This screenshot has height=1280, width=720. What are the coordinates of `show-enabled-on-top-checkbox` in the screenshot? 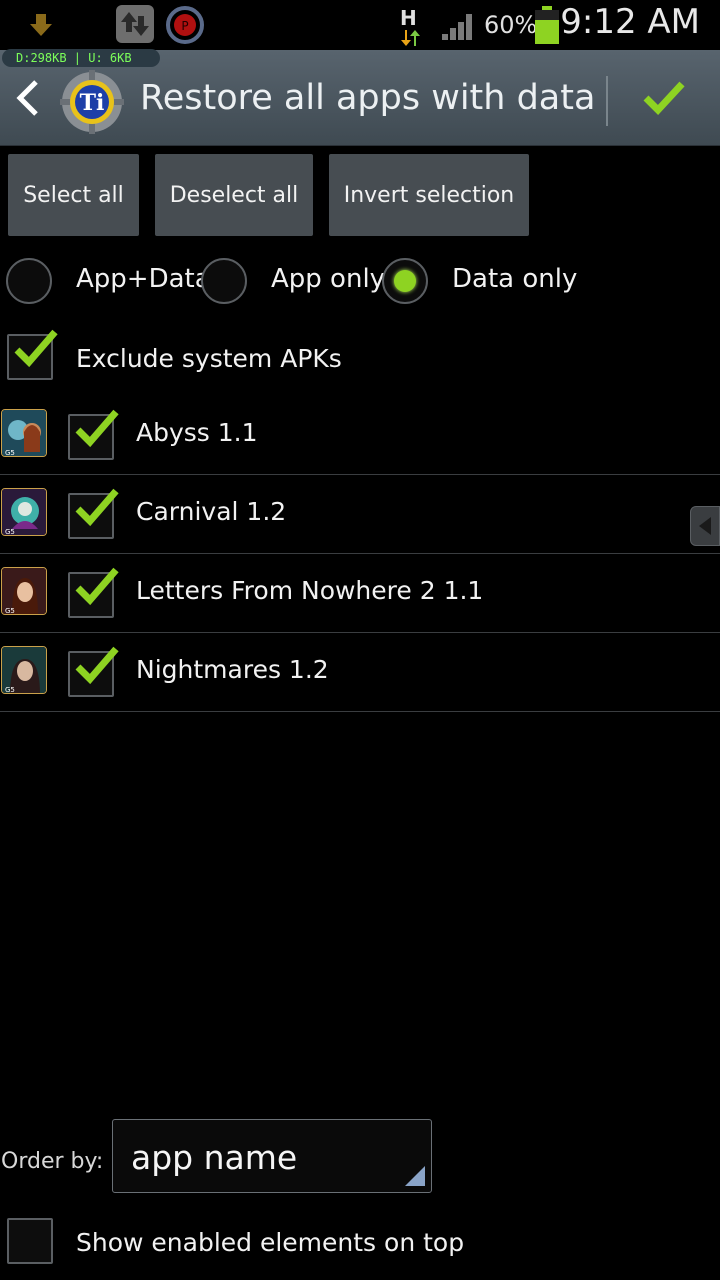 It's located at (30, 1241).